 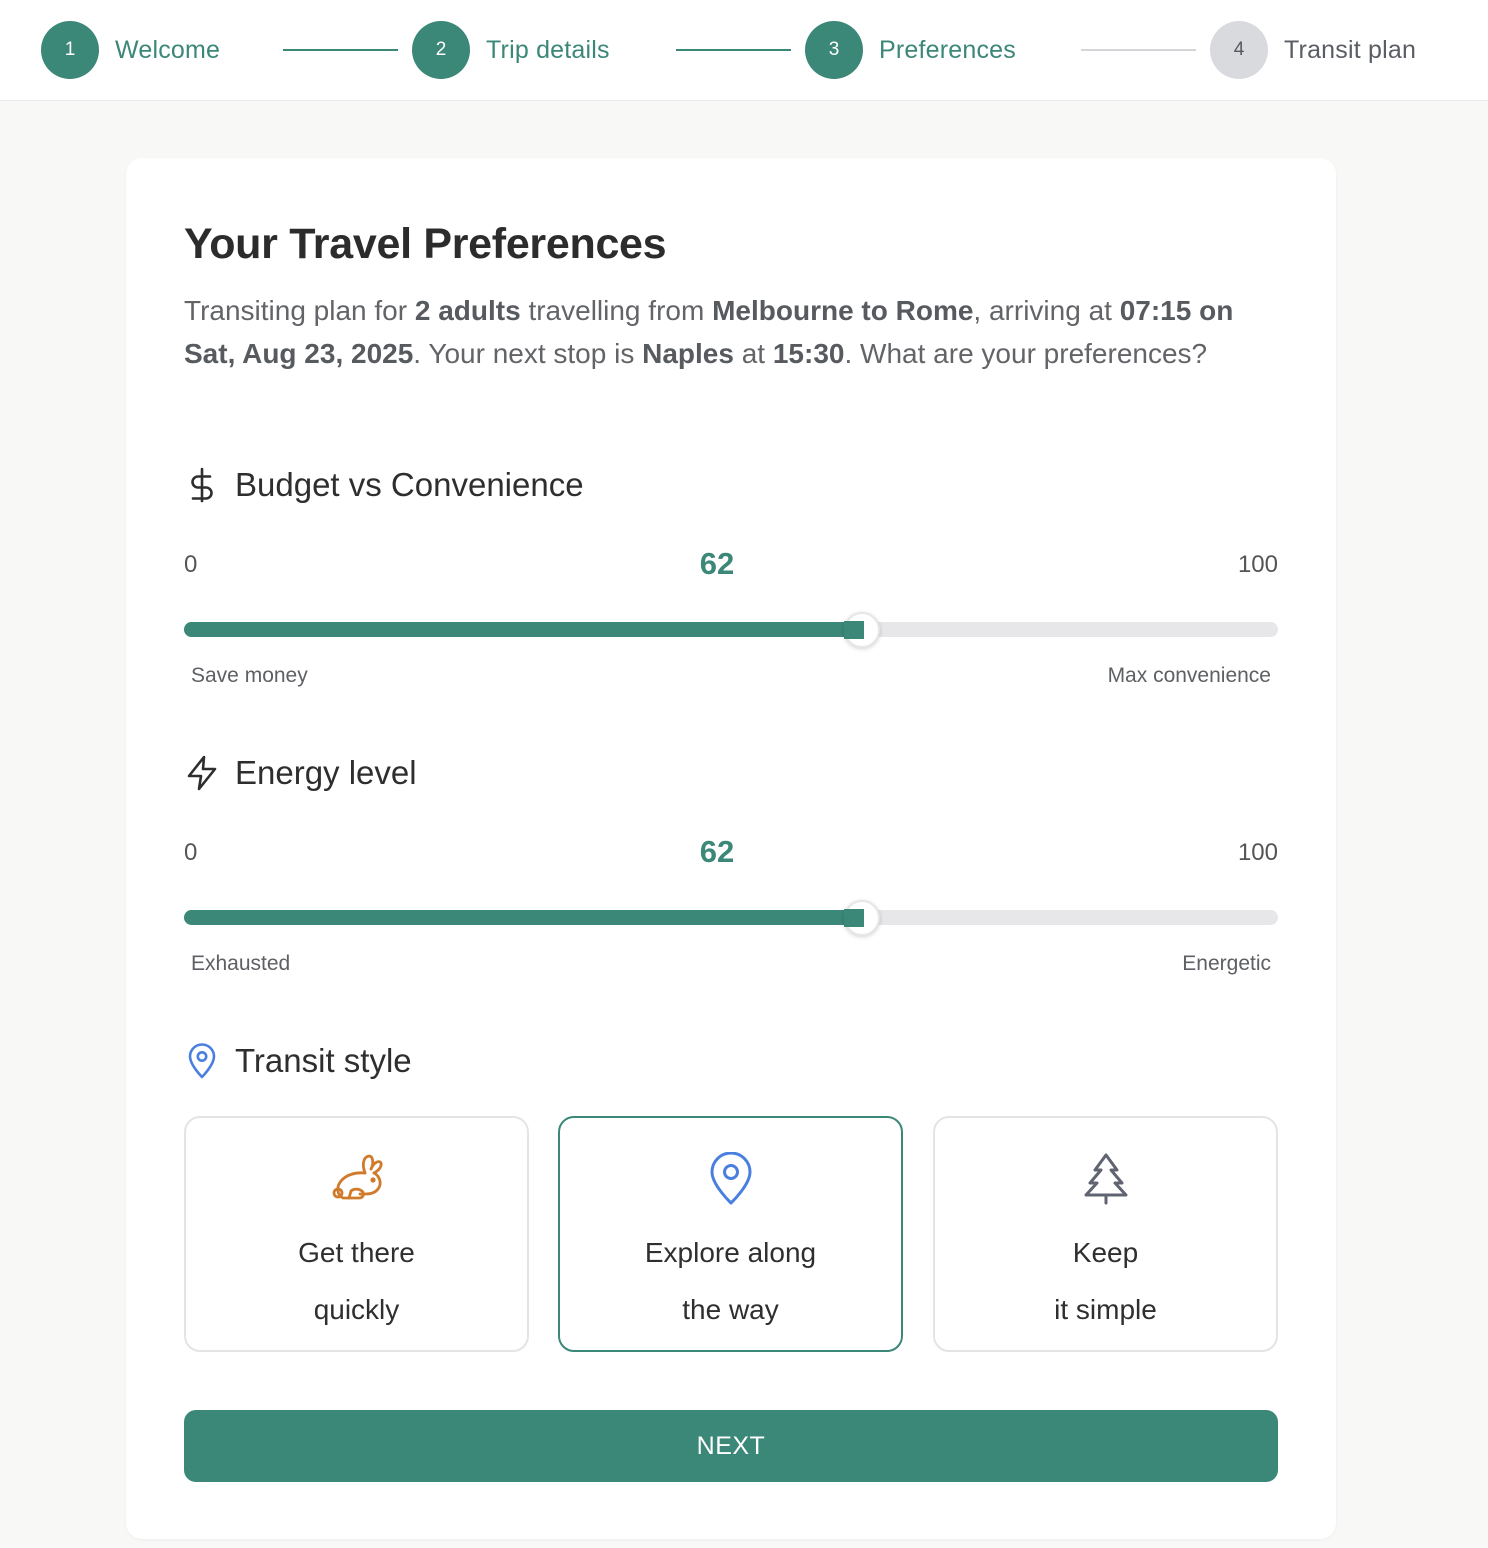 What do you see at coordinates (1189, 675) in the screenshot?
I see `budget-high-hint: Max convenience` at bounding box center [1189, 675].